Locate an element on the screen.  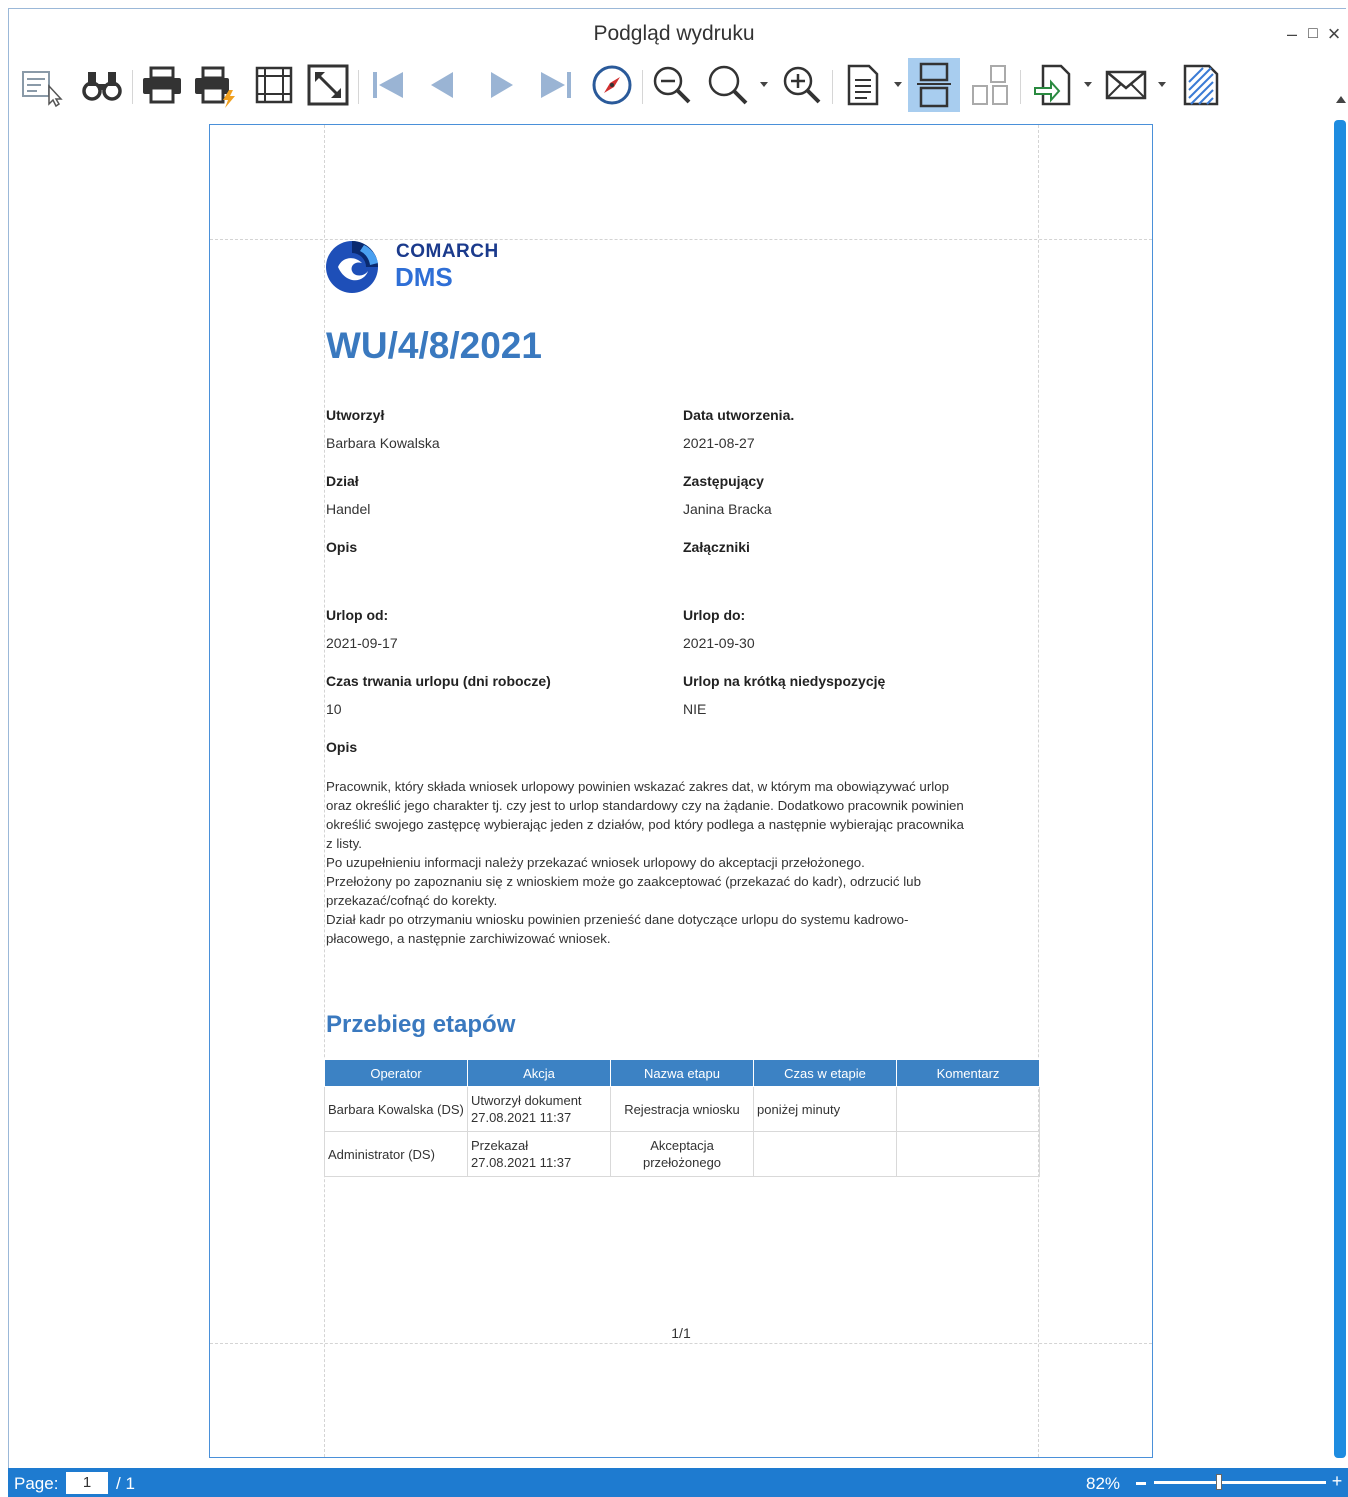
multi-page-icon is located at coordinates (990, 85).